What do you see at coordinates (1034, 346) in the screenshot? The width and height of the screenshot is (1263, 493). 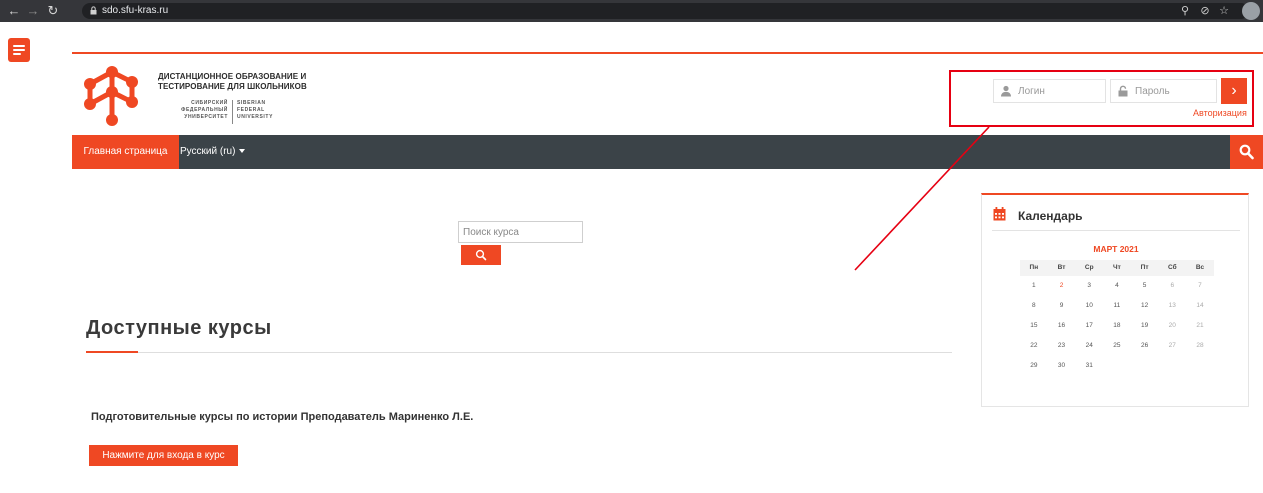 I see `calendar-day: 22` at bounding box center [1034, 346].